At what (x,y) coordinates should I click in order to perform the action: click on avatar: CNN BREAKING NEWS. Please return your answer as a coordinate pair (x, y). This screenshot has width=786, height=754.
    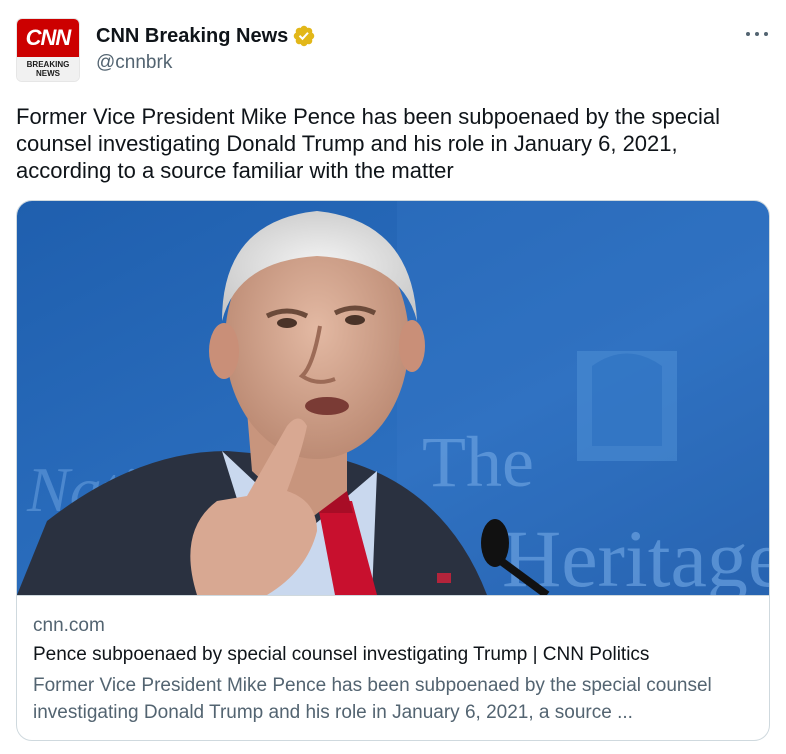
    Looking at the image, I should click on (48, 50).